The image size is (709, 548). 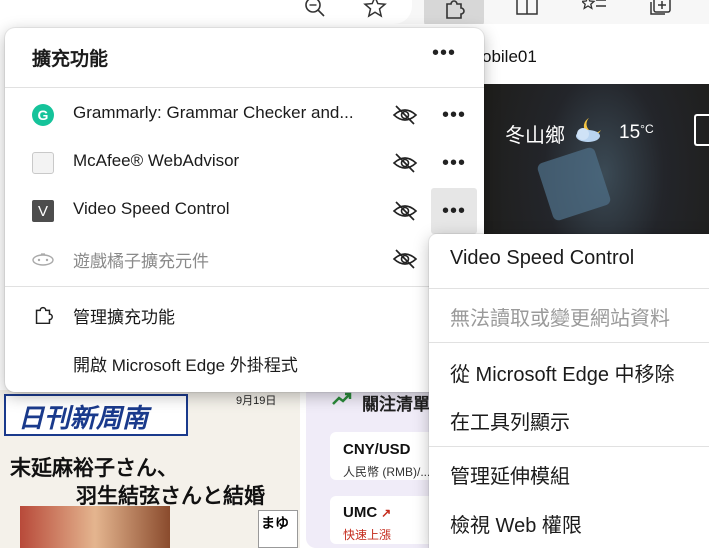 I want to click on extension-item-video-speed-control: V Video Speed Control •••, so click(x=244, y=211).